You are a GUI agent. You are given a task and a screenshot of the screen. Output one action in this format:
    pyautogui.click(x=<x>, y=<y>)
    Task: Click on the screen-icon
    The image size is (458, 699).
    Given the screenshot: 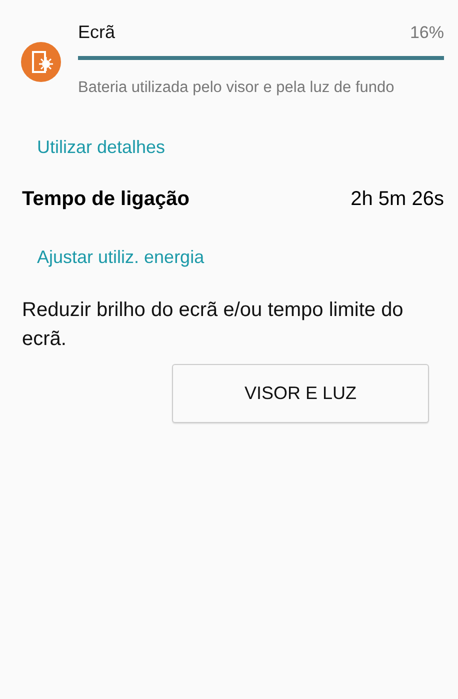 What is the action you would take?
    pyautogui.click(x=41, y=62)
    